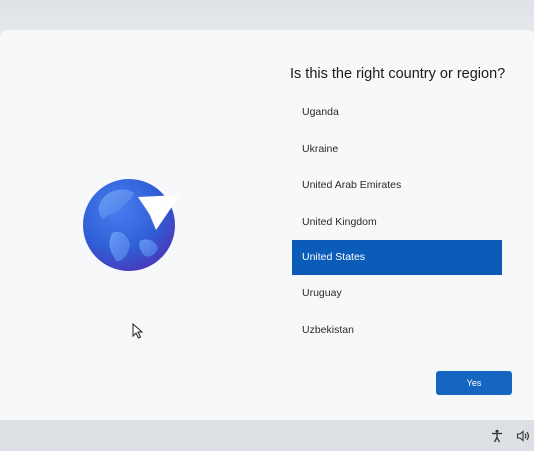  What do you see at coordinates (397, 112) in the screenshot?
I see `country-item-uganda: Uganda` at bounding box center [397, 112].